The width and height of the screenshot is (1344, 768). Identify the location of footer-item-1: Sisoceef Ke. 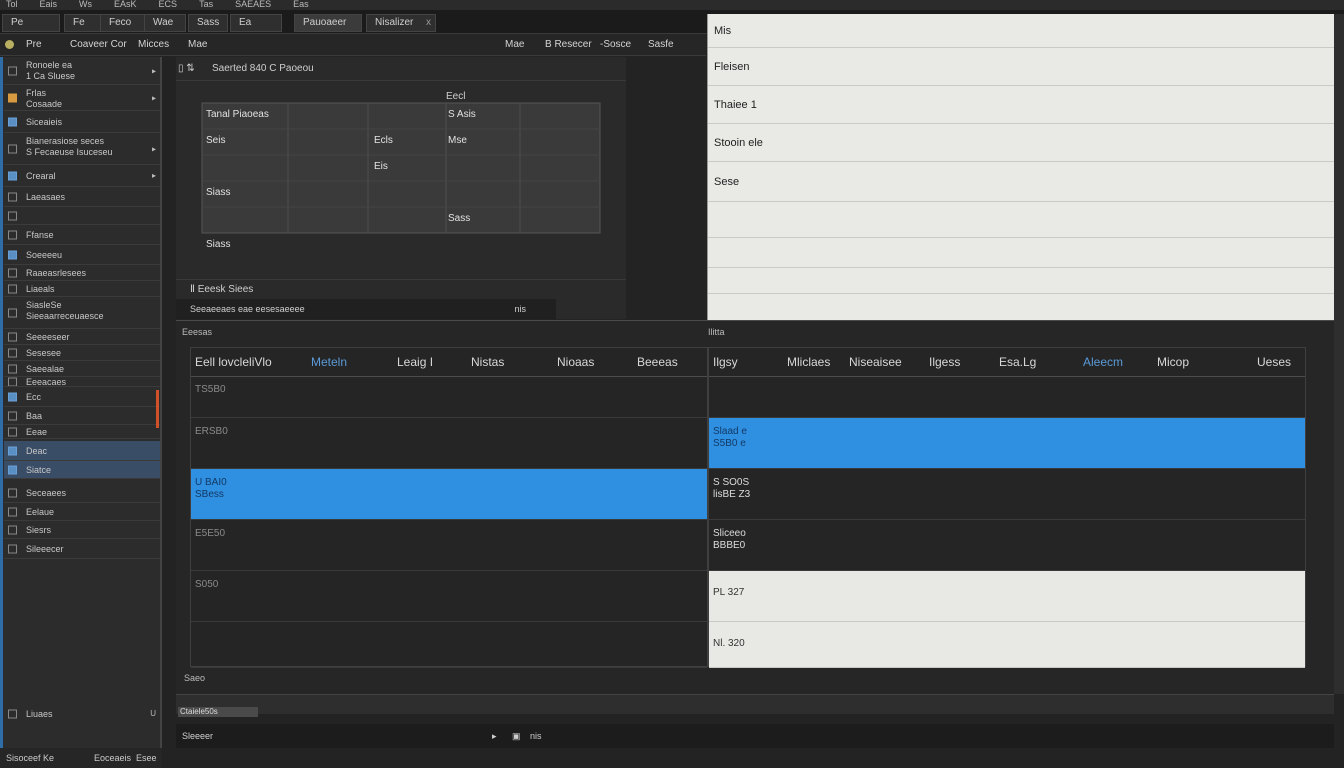
(30, 758).